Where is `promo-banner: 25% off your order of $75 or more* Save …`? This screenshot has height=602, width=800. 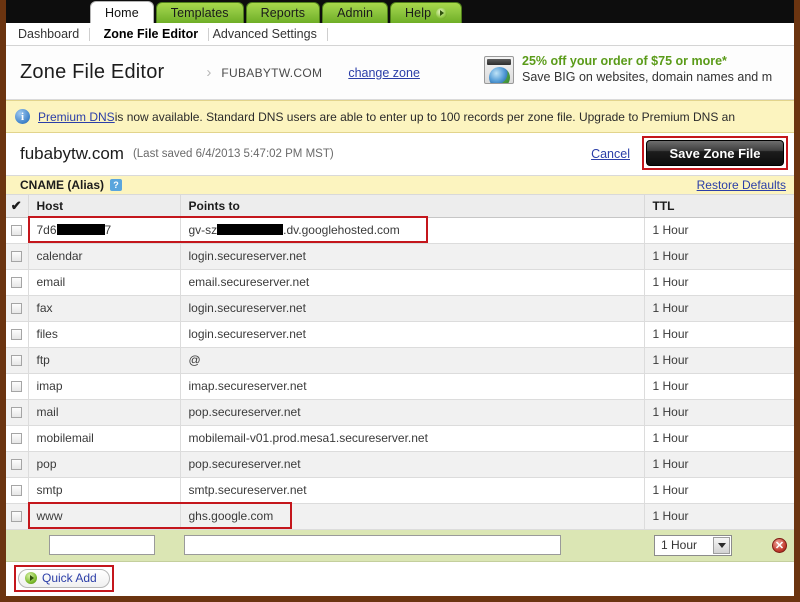 promo-banner: 25% off your order of $75 or more* Save … is located at coordinates (628, 69).